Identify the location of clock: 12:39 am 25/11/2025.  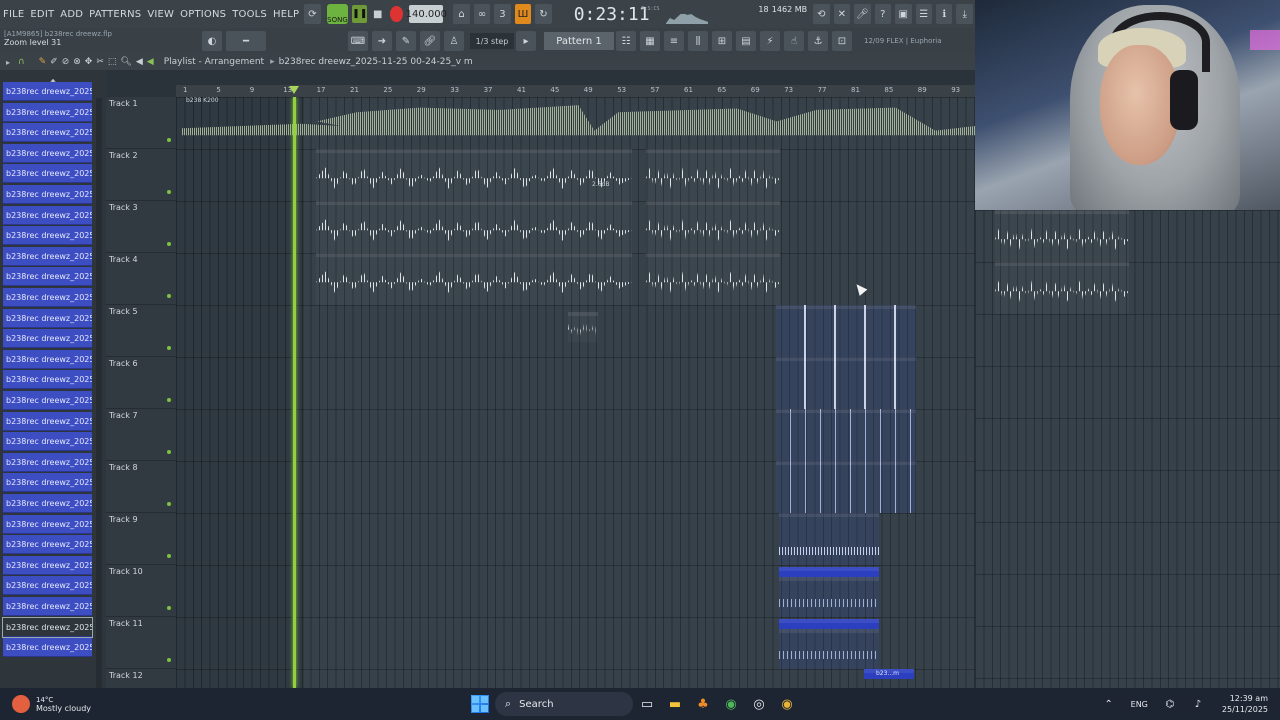
(1245, 704).